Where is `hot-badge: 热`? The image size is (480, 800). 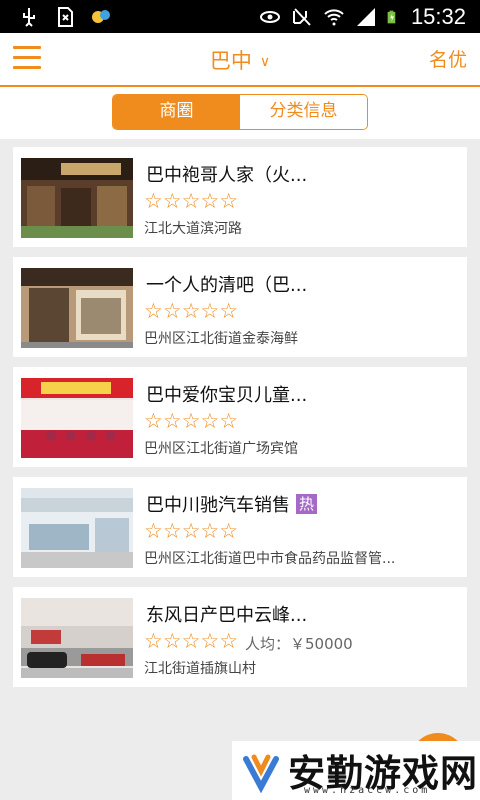 hot-badge: 热 is located at coordinates (307, 504).